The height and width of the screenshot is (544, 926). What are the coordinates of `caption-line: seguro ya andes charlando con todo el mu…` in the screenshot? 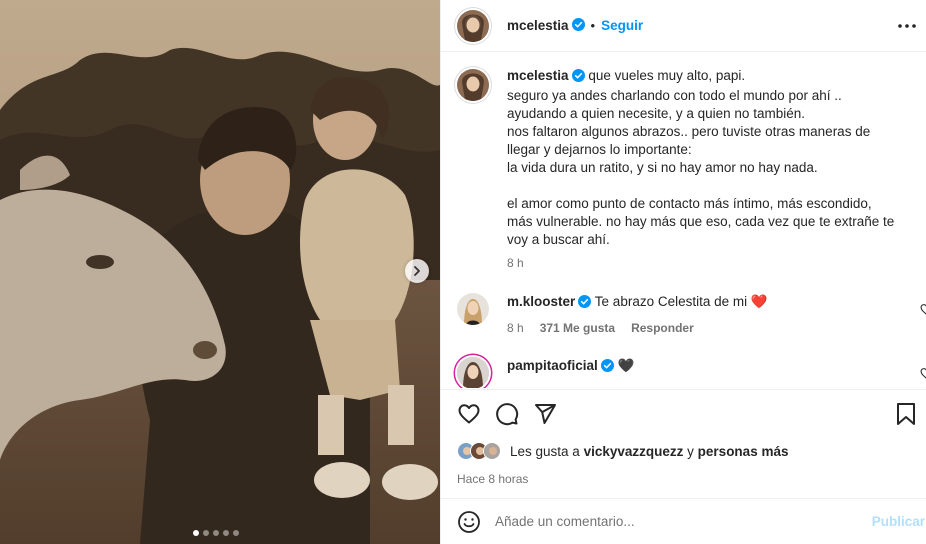 It's located at (674, 95).